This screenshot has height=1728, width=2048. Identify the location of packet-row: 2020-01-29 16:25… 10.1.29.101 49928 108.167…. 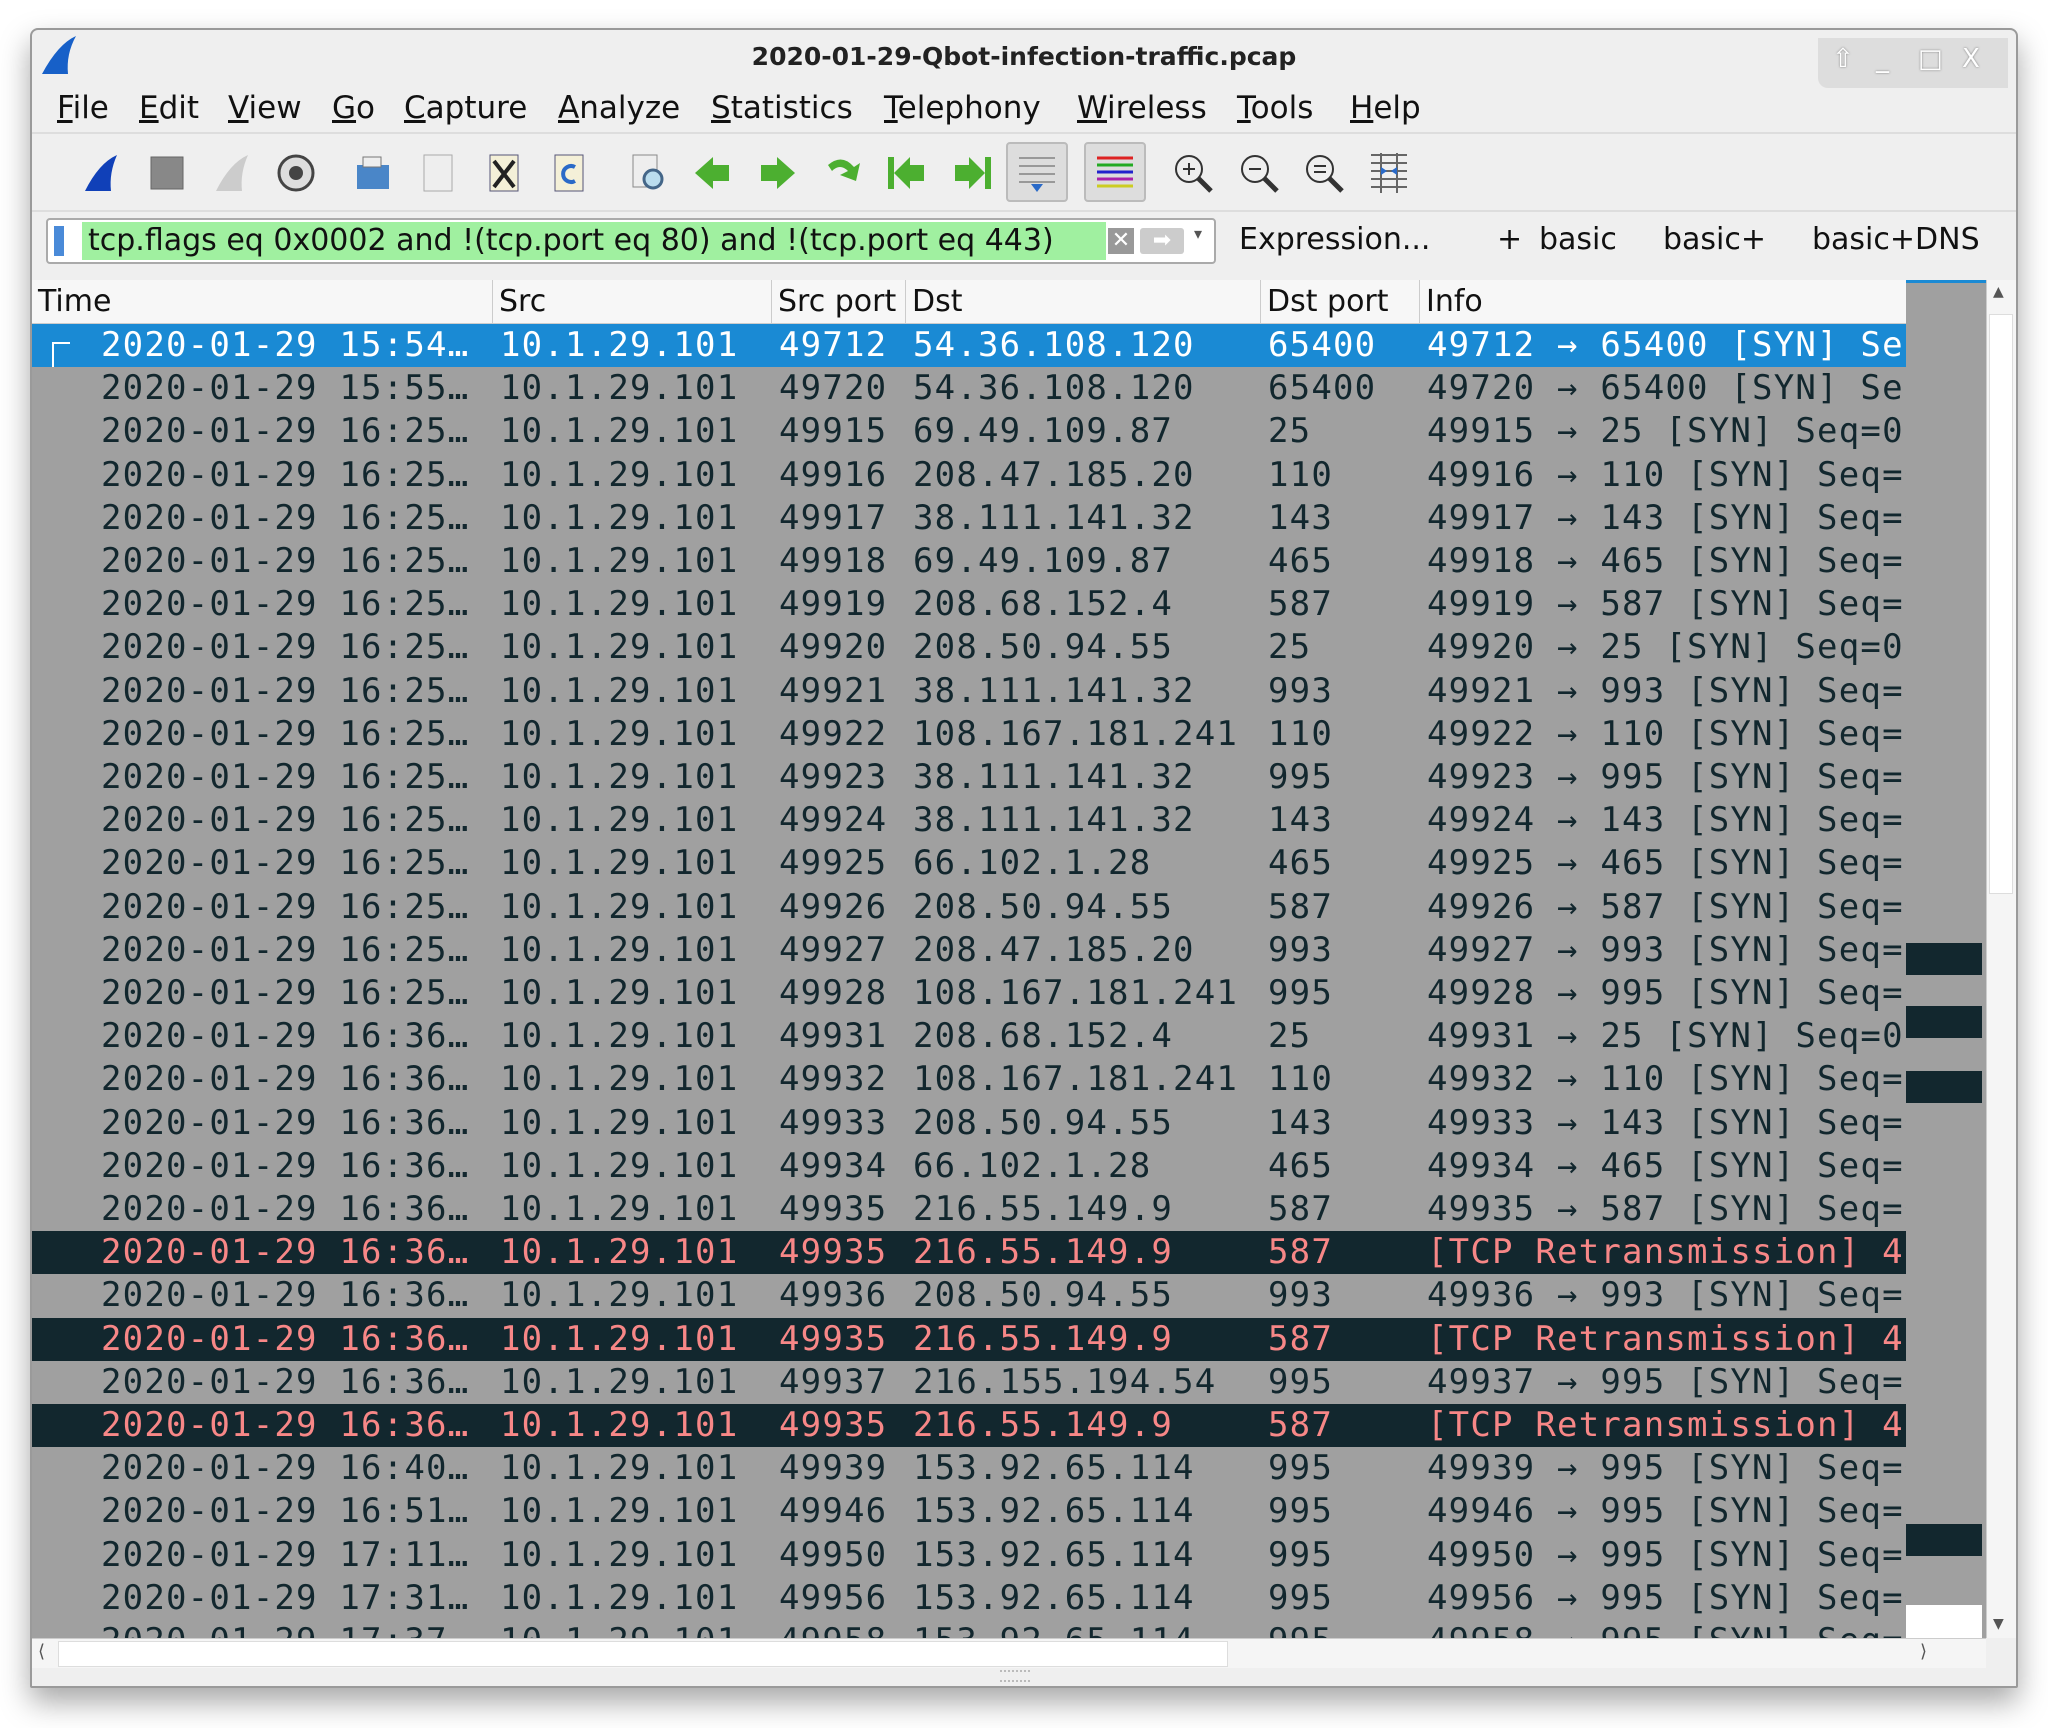
(969, 993).